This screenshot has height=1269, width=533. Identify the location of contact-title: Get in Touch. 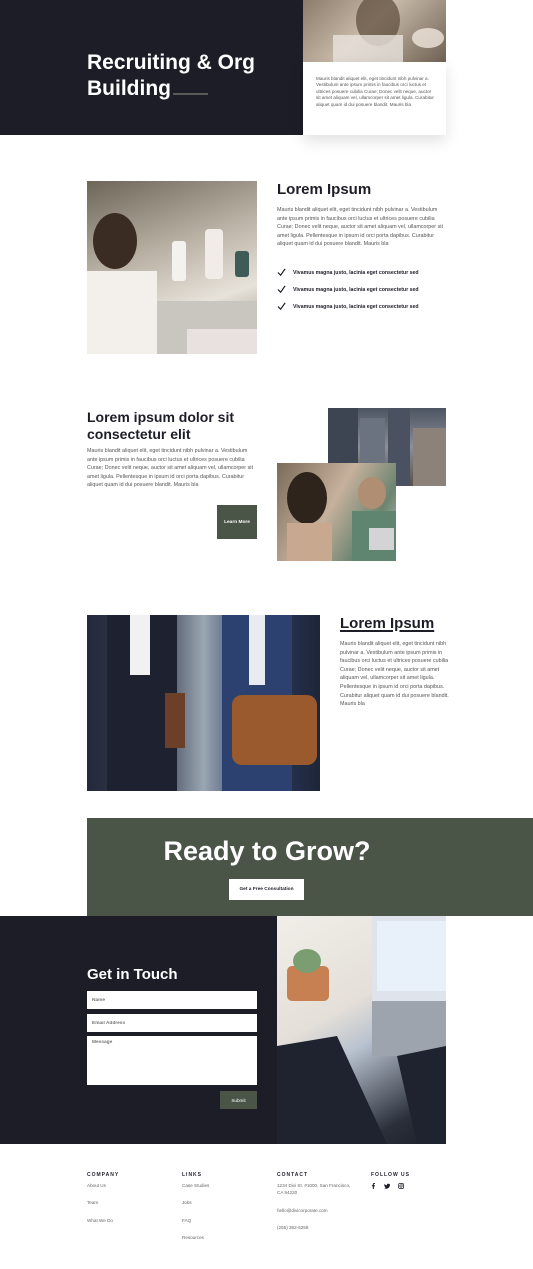
(132, 974).